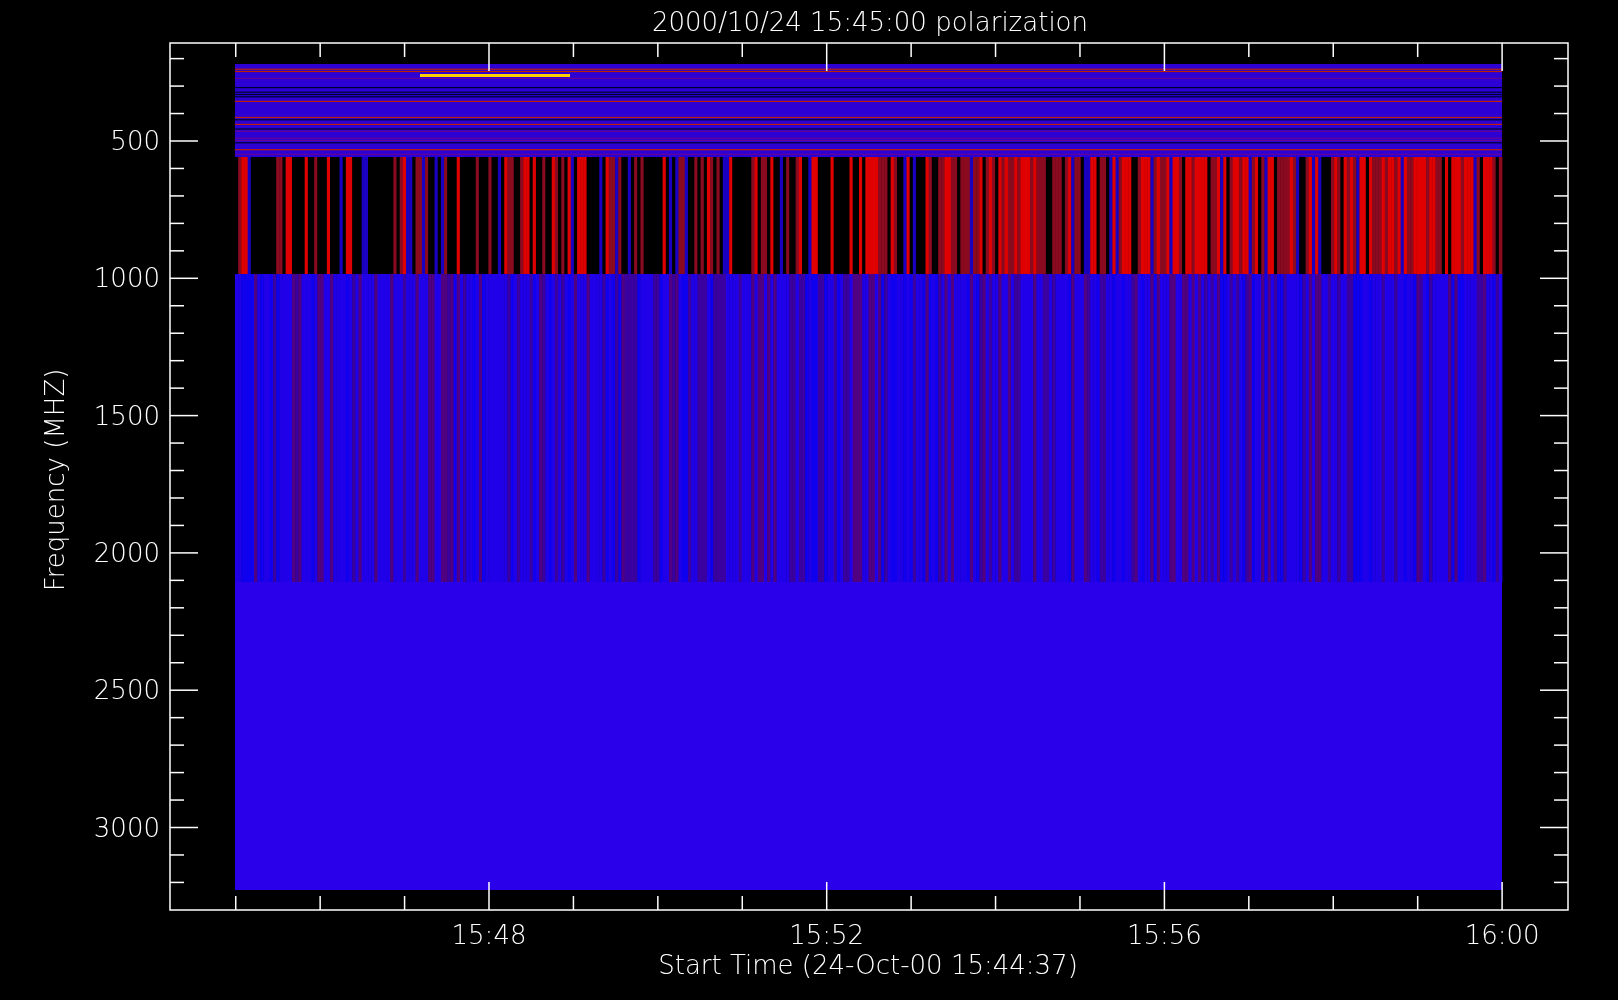 This screenshot has width=1618, height=1000. What do you see at coordinates (827, 935) in the screenshot?
I see `x-tick-label: 15:52` at bounding box center [827, 935].